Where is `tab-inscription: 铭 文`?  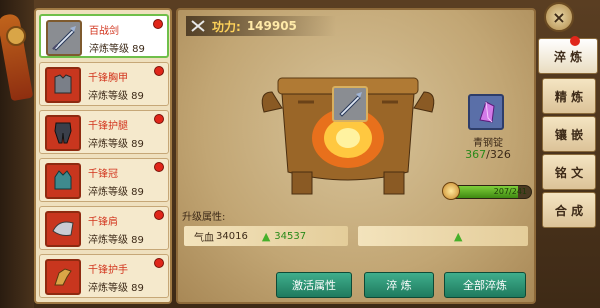 tab-inscription: 铭 文 is located at coordinates (569, 172).